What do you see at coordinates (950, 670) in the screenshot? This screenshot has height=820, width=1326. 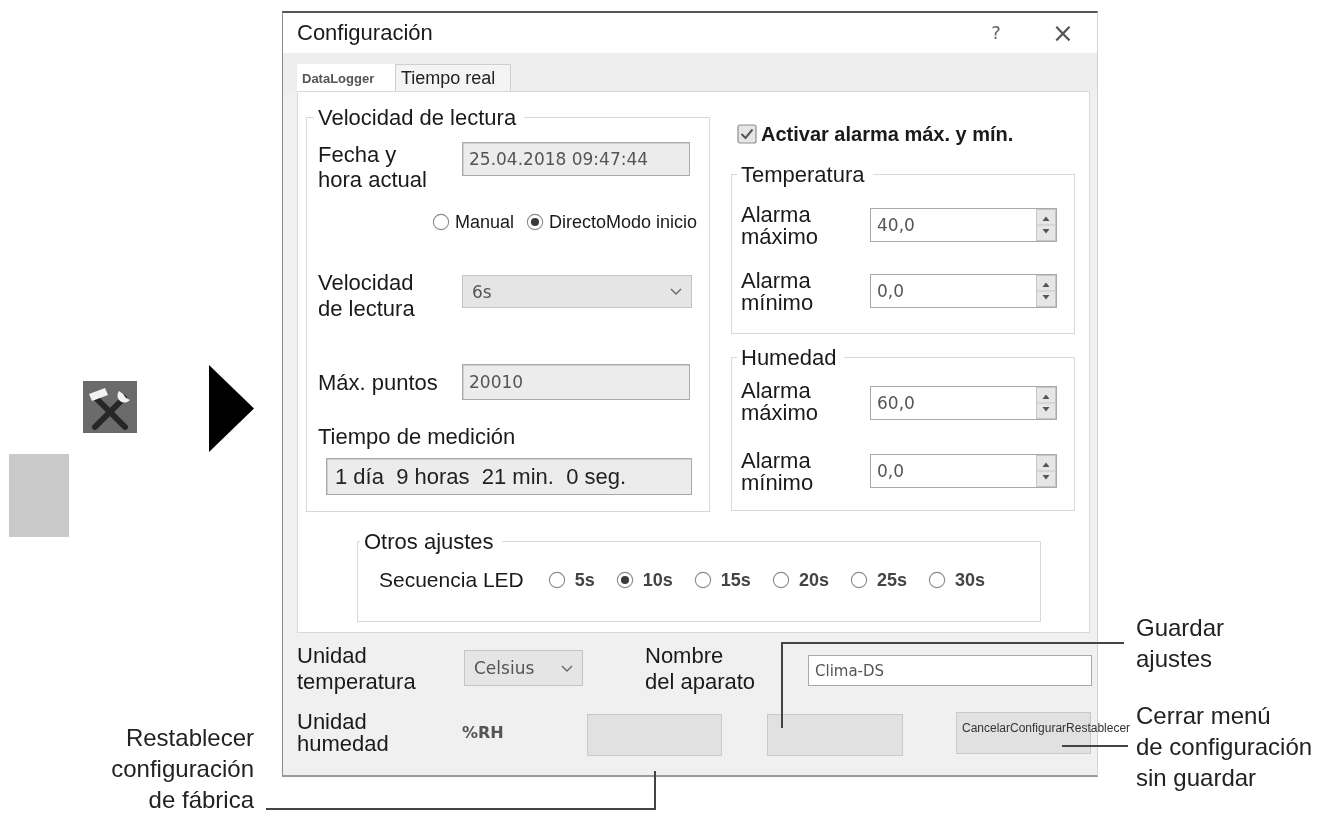 I see `device-name-field: Clima-DS` at bounding box center [950, 670].